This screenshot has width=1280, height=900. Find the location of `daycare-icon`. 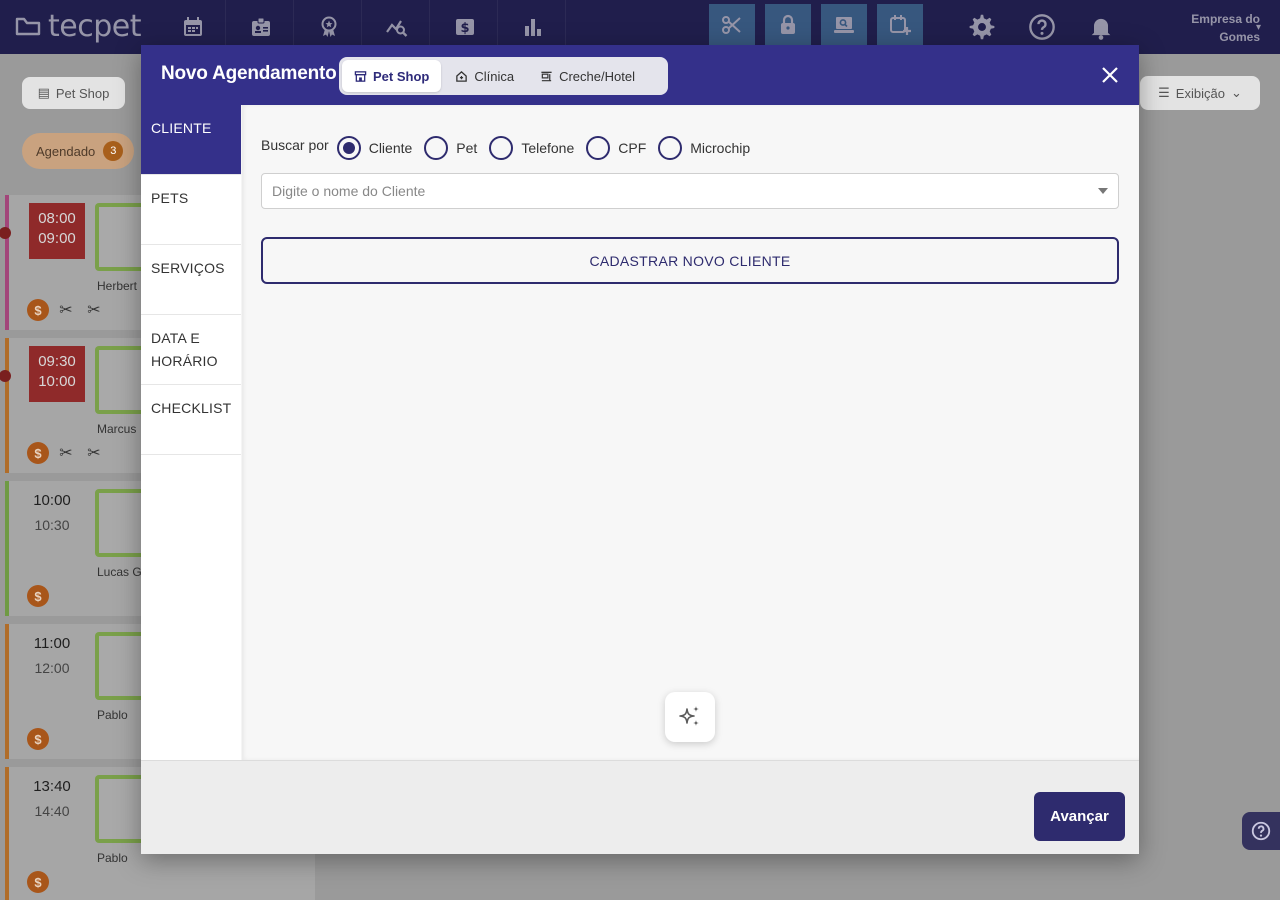

daycare-icon is located at coordinates (546, 76).